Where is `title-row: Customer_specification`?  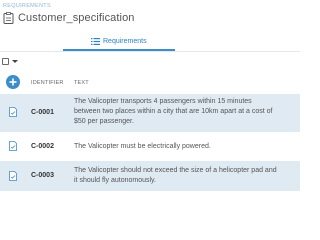 title-row: Customer_specification is located at coordinates (69, 18).